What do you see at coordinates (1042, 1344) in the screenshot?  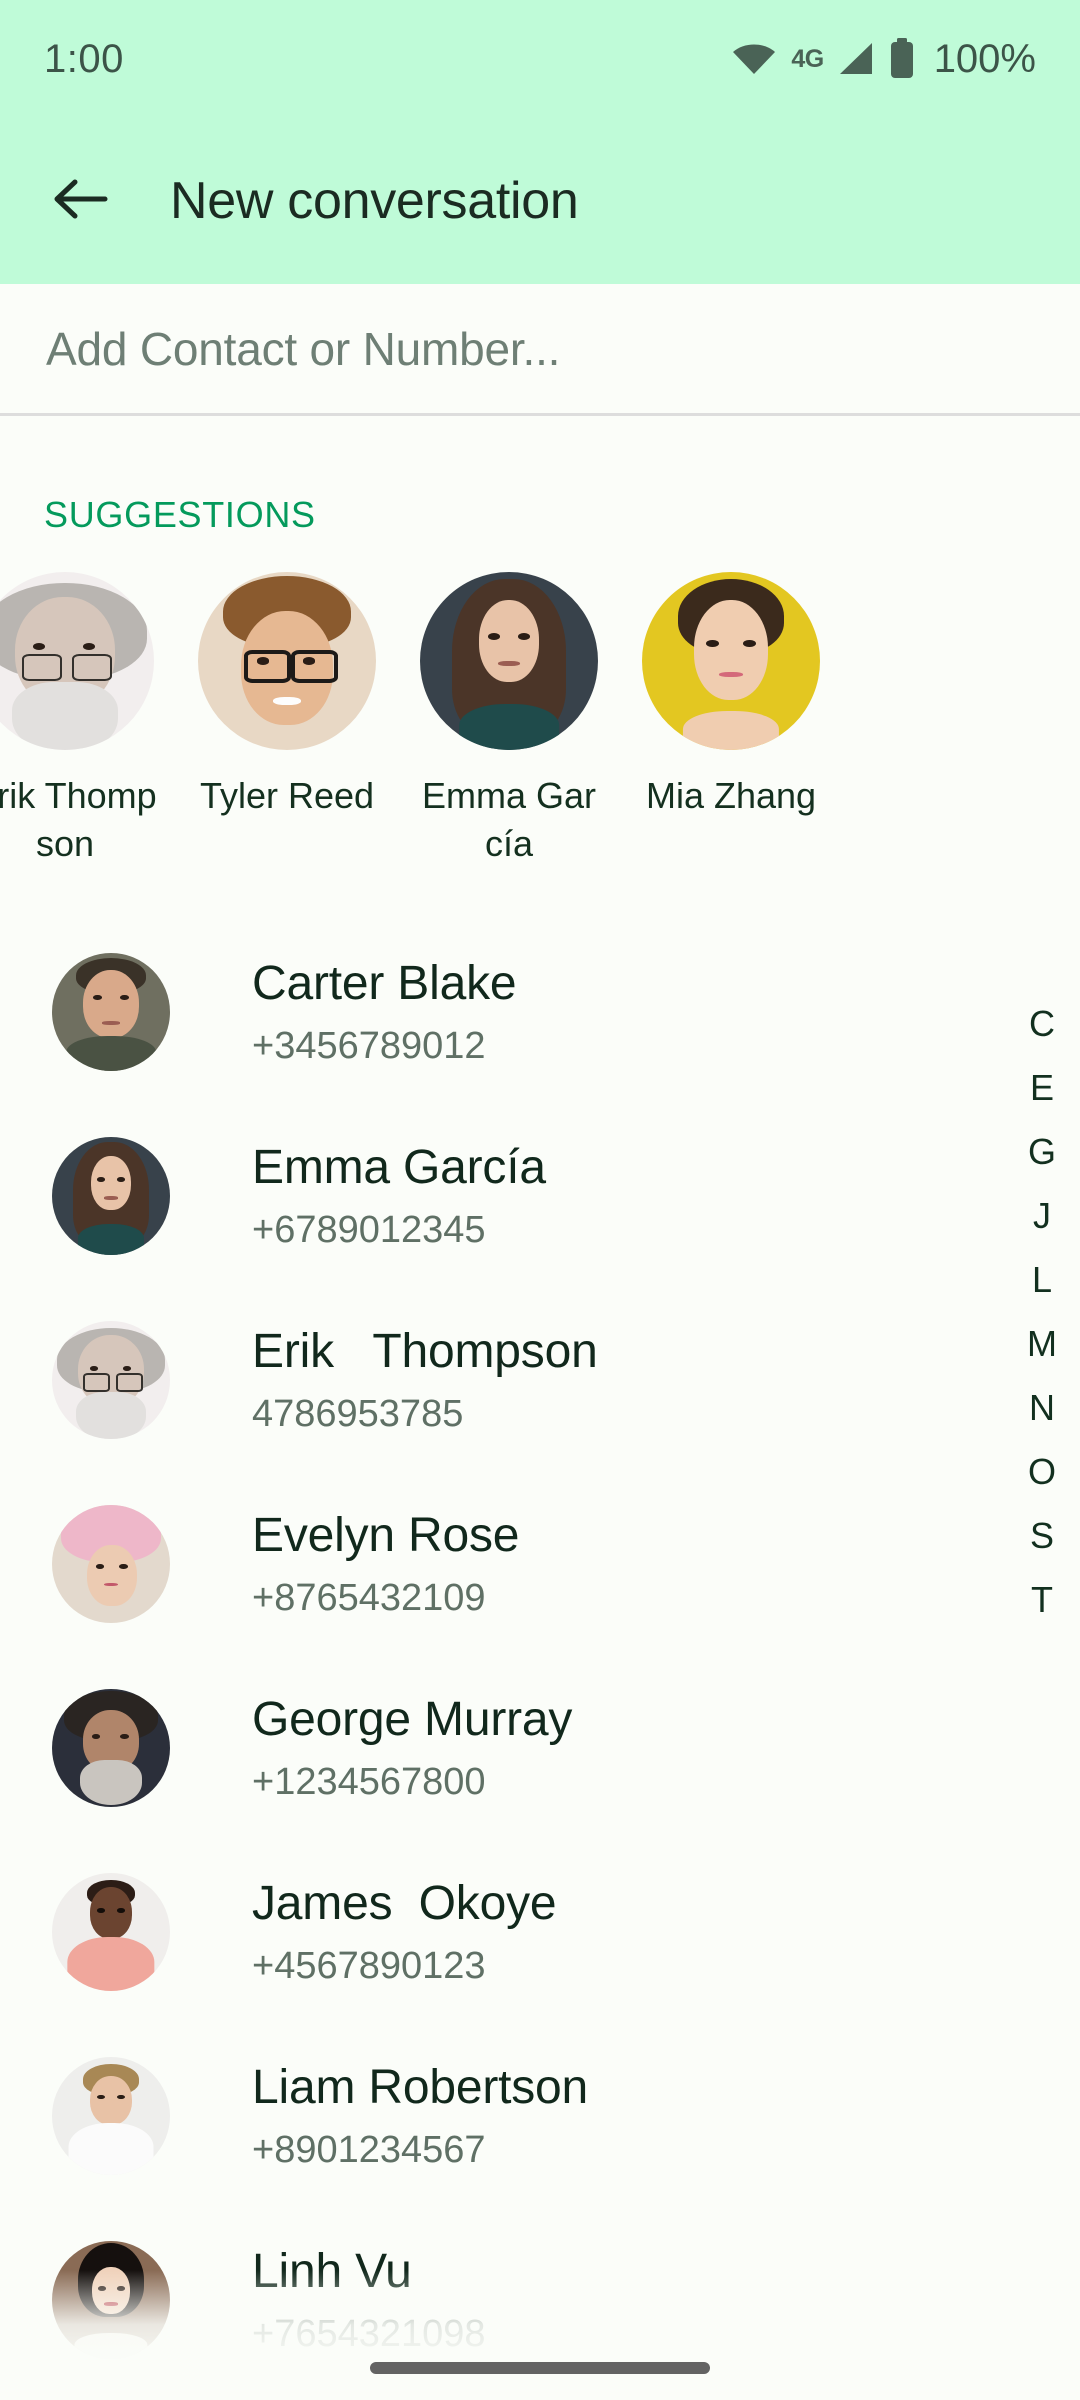 I see `alphabet-index-letter: M` at bounding box center [1042, 1344].